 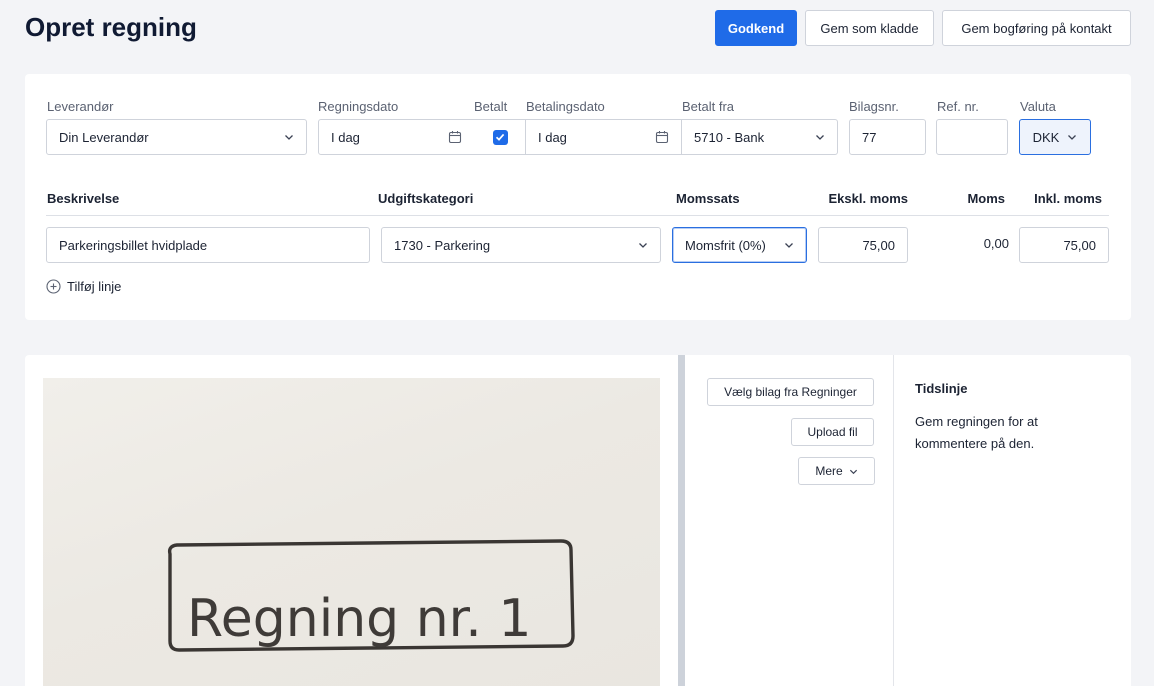 What do you see at coordinates (577, 215) in the screenshot?
I see `header-divider` at bounding box center [577, 215].